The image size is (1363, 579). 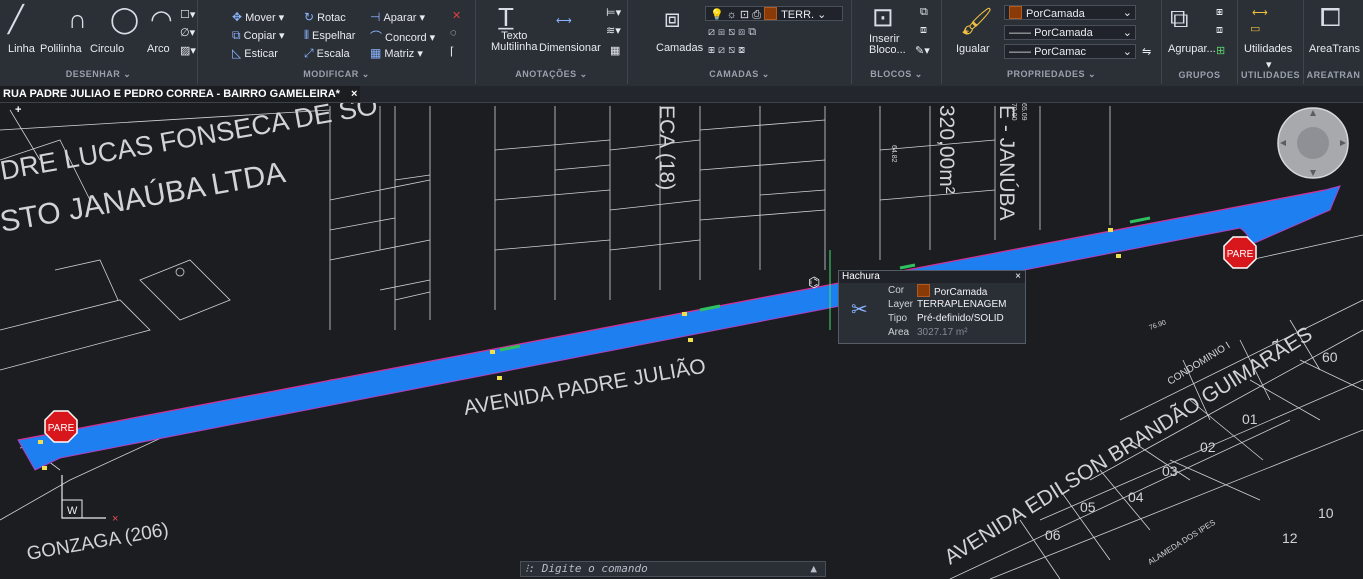 I want to click on camadas-button: Camadas, so click(x=679, y=48).